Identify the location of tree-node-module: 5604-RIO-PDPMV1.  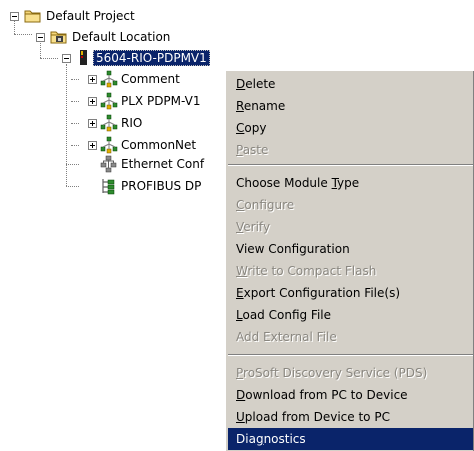
(120, 58).